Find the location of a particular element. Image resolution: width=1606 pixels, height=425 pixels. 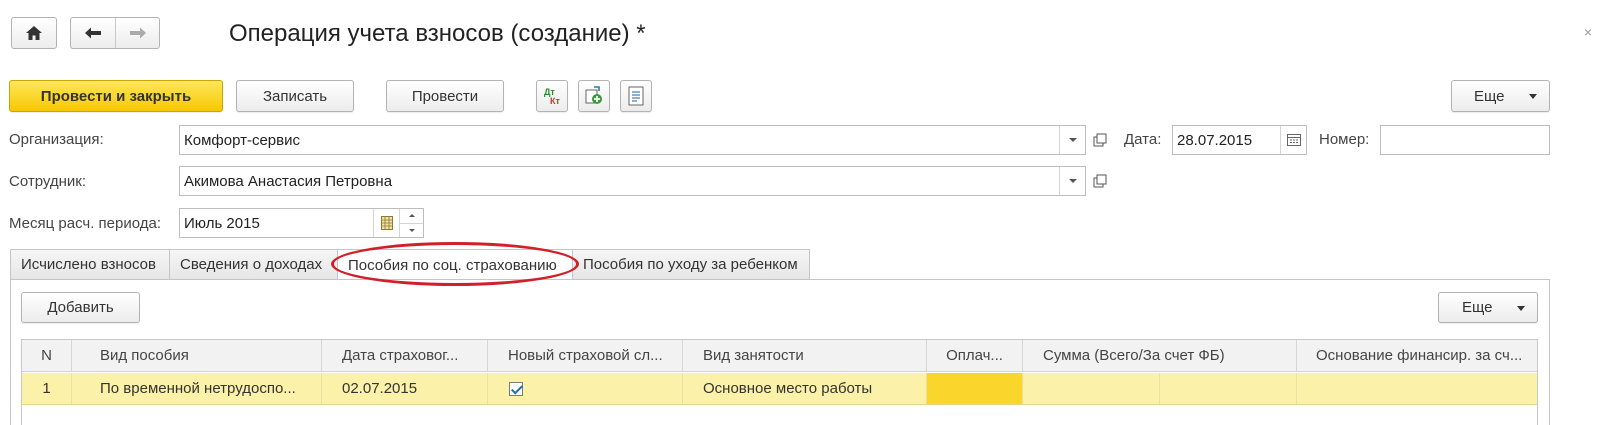

employee-dropdown-button is located at coordinates (1072, 181).